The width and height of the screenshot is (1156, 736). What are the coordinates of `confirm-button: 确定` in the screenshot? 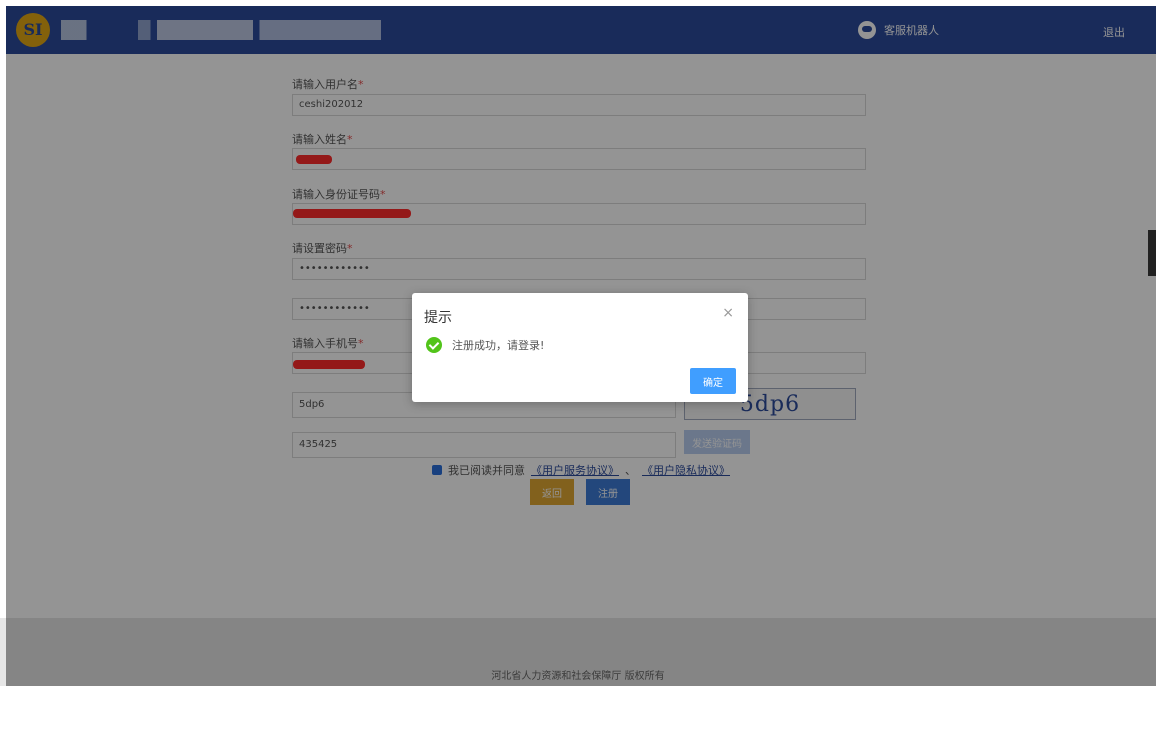 It's located at (713, 381).